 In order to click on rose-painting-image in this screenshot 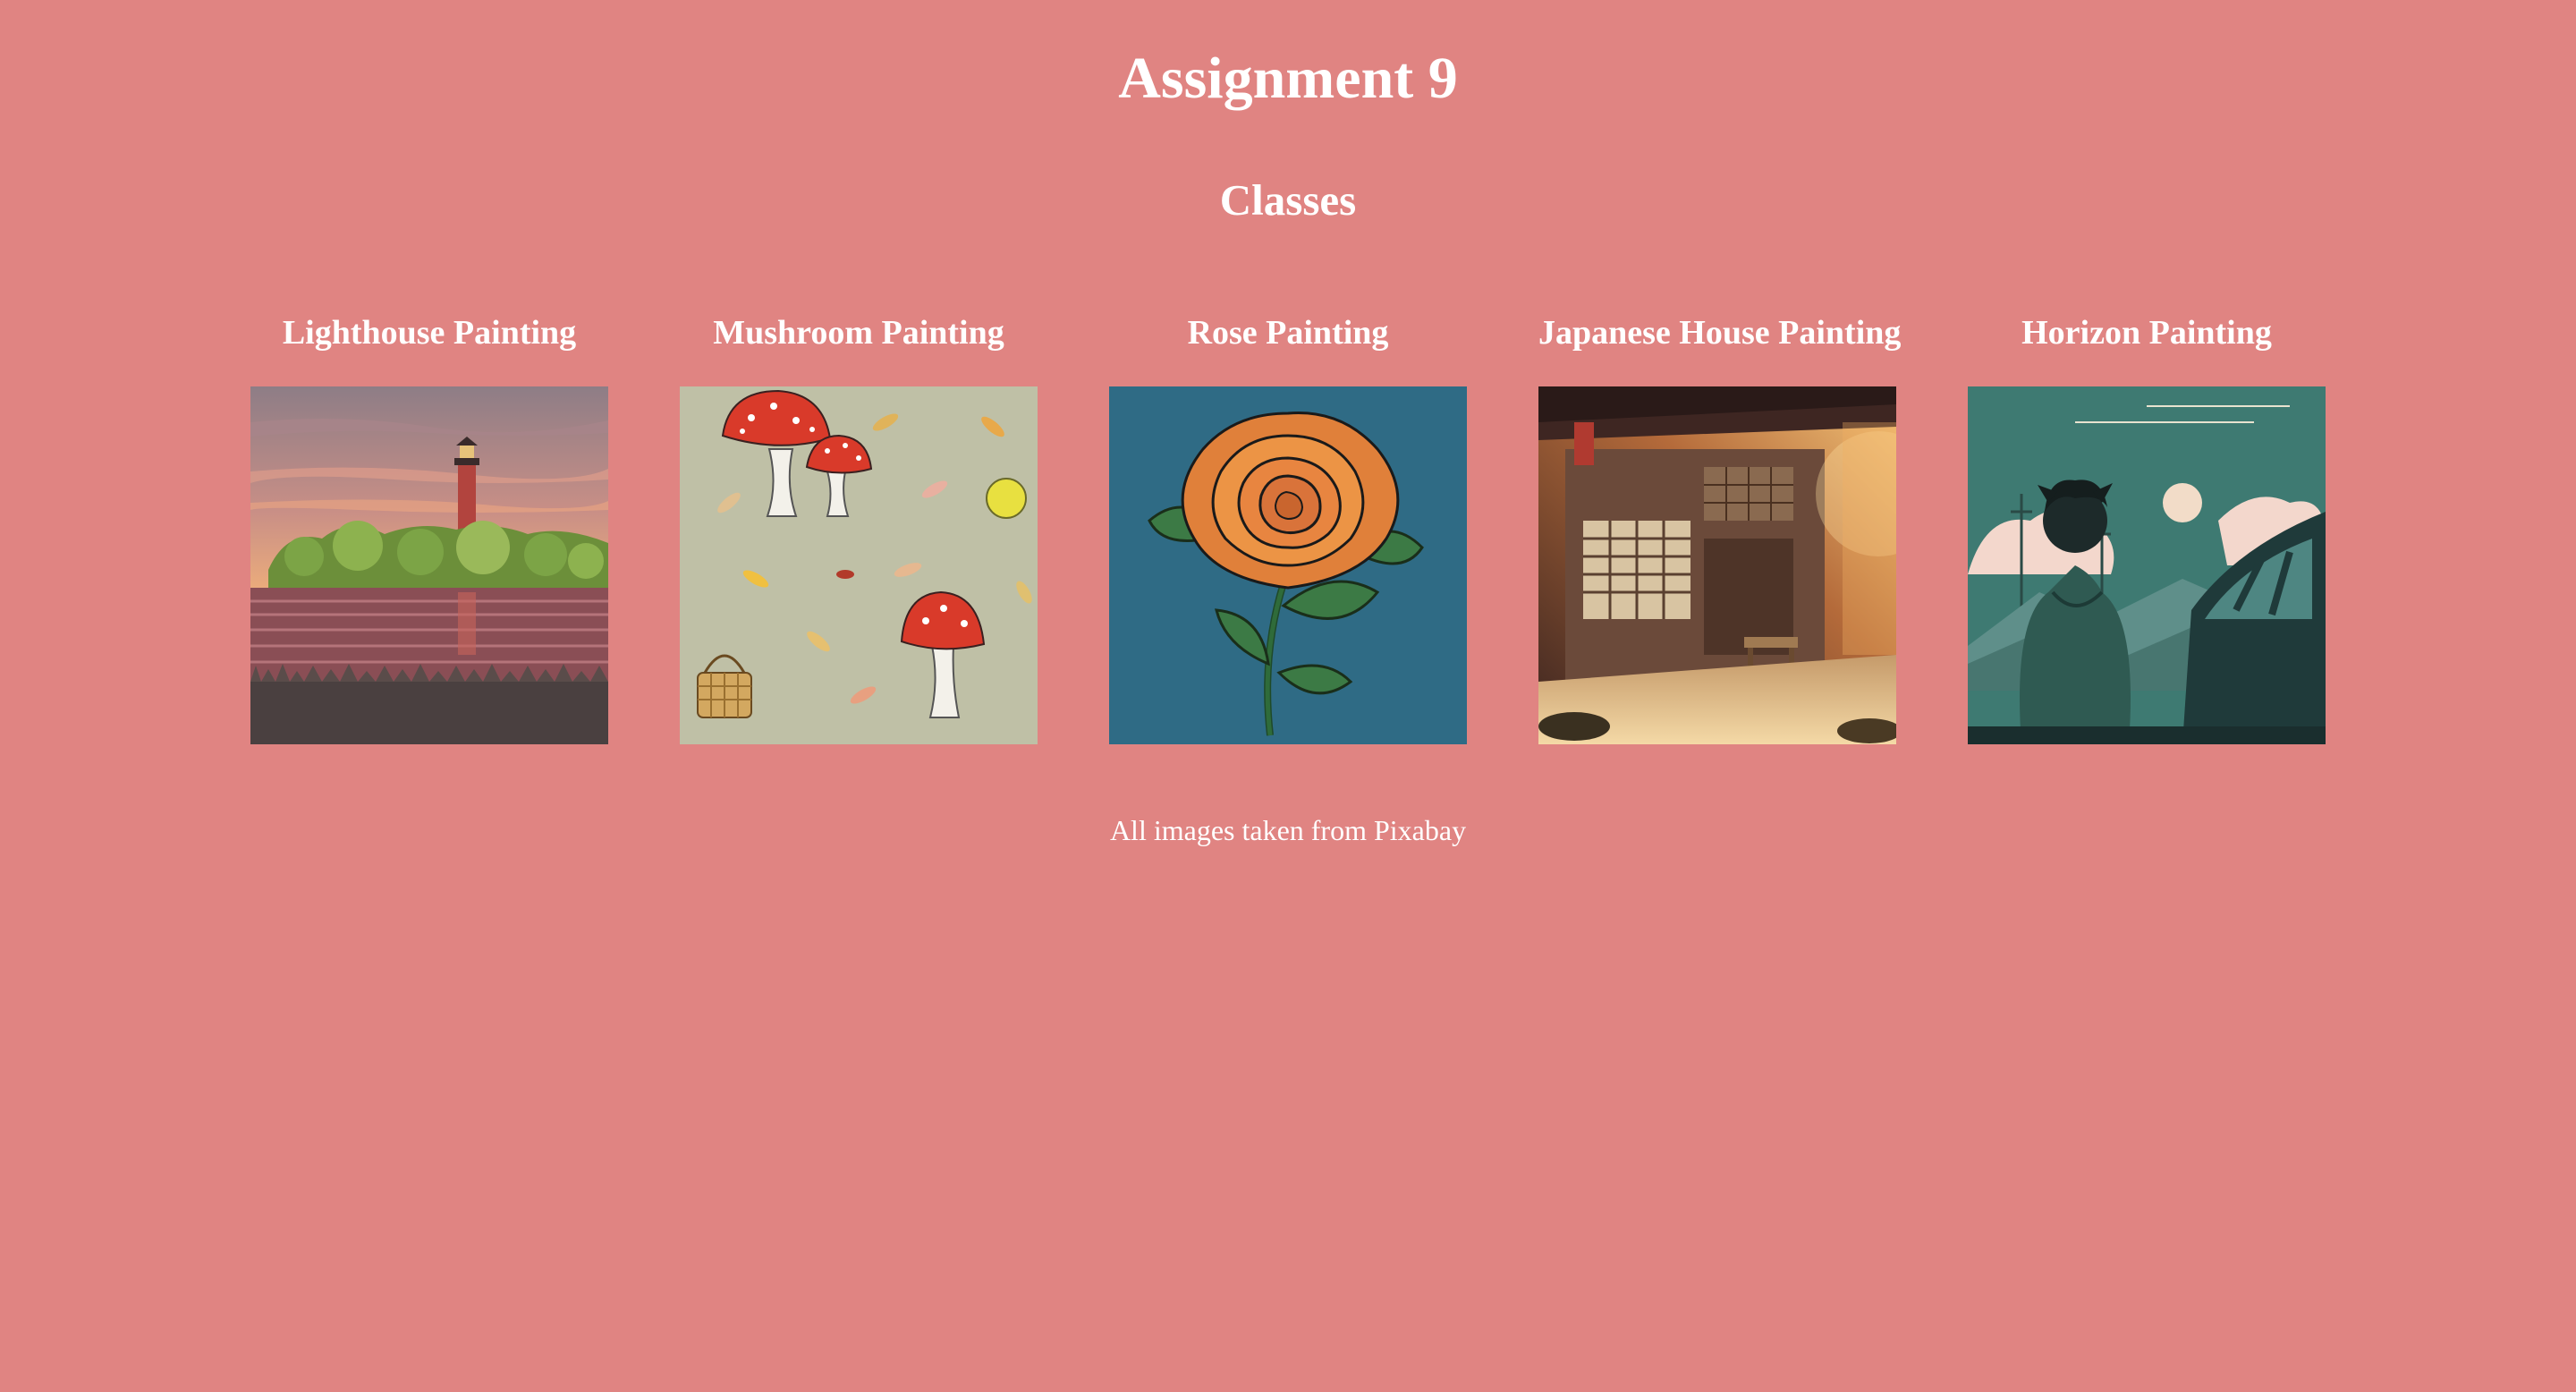, I will do `click(1288, 565)`.